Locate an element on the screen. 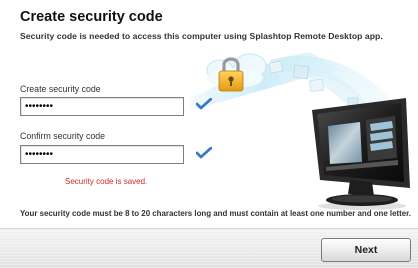  page-title: Create security code is located at coordinates (91, 17).